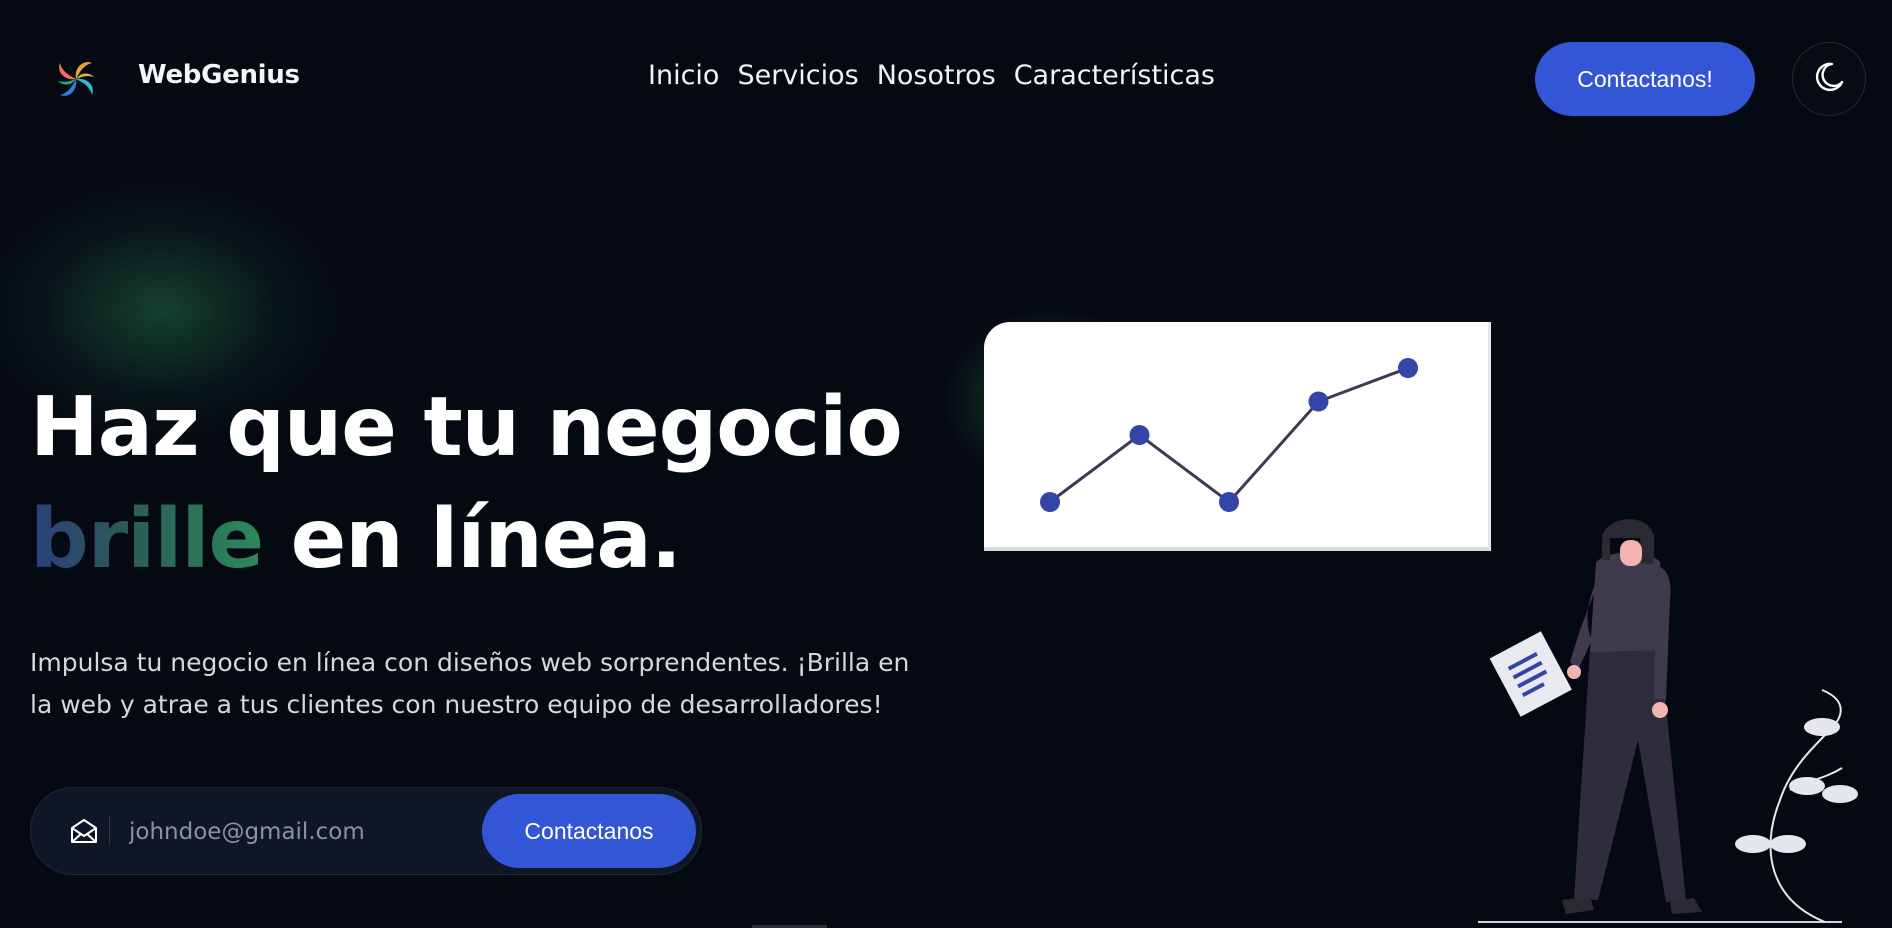 The width and height of the screenshot is (1892, 928). Describe the element at coordinates (797, 75) in the screenshot. I see `nav-item-servicios: Servicios` at that location.